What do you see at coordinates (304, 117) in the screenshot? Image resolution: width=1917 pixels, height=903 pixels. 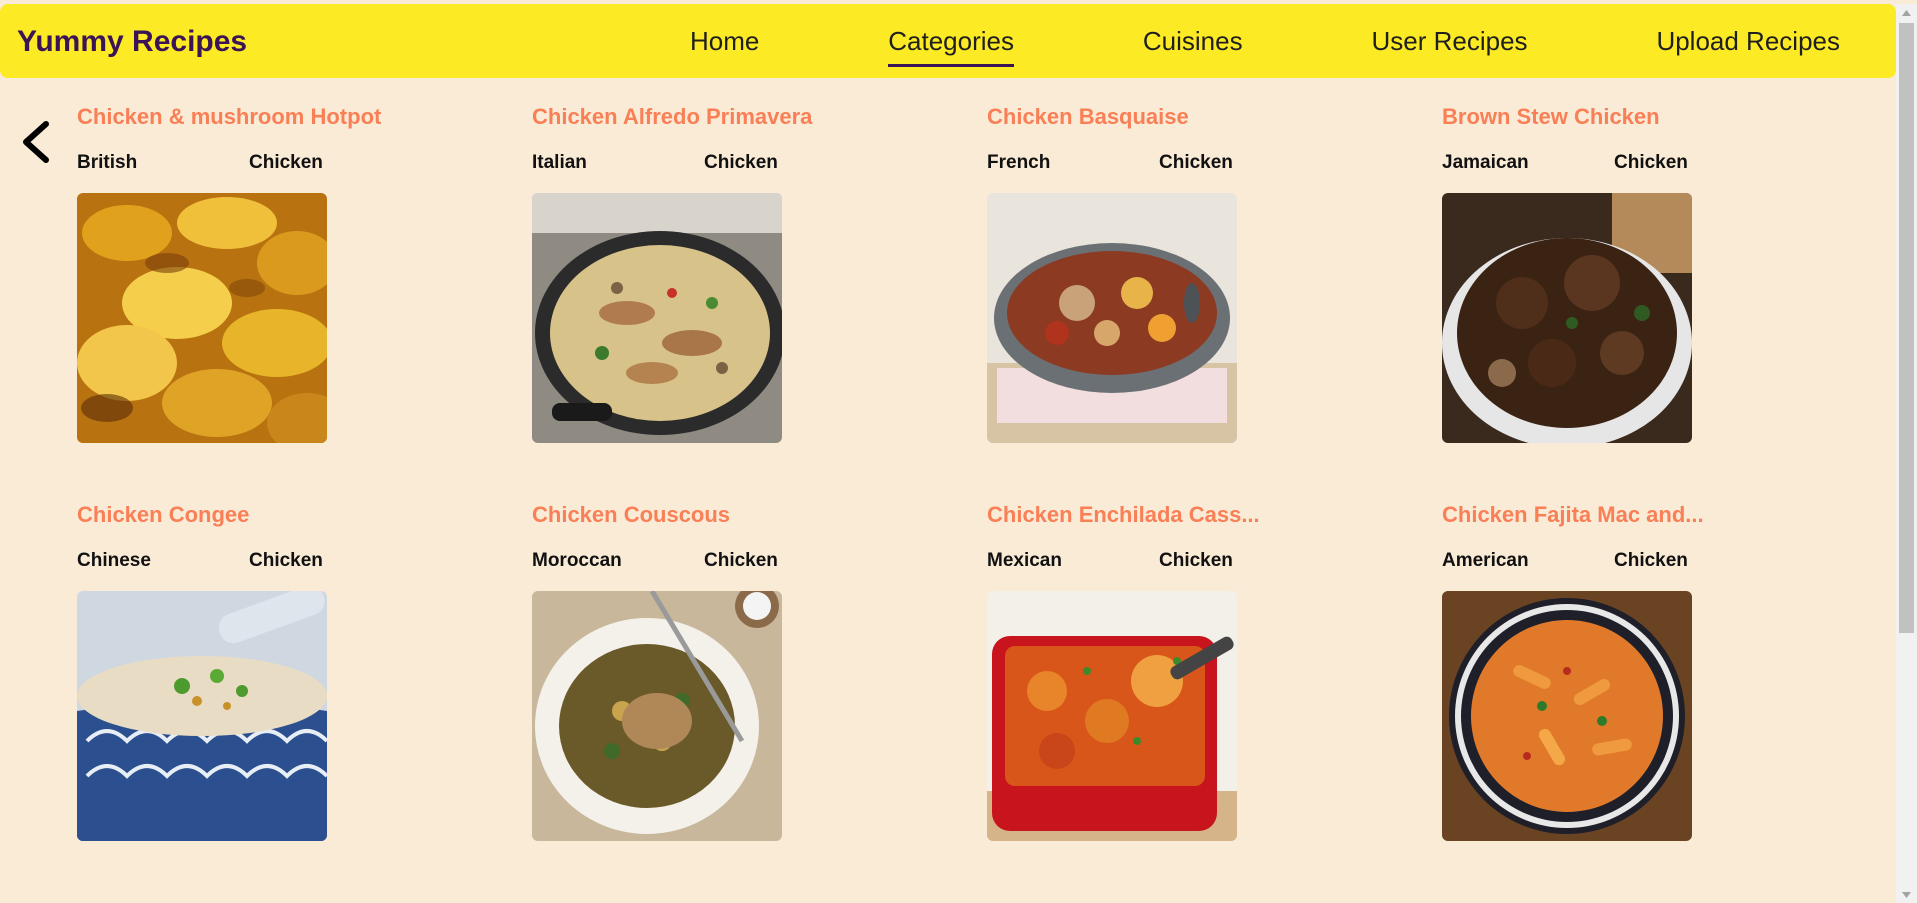 I see `recipe-title: Chicken & mushroom Hotpot` at bounding box center [304, 117].